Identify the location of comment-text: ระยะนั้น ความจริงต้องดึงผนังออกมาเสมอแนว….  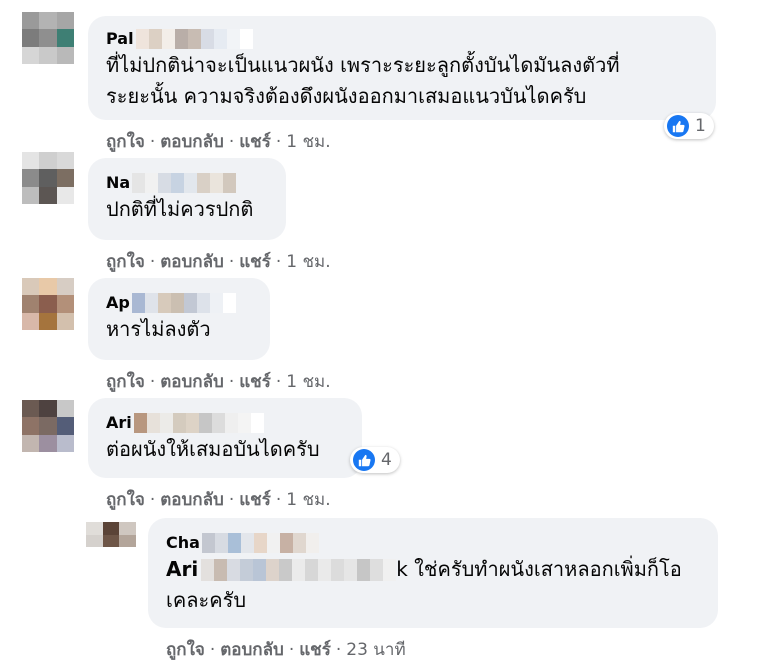
(346, 96).